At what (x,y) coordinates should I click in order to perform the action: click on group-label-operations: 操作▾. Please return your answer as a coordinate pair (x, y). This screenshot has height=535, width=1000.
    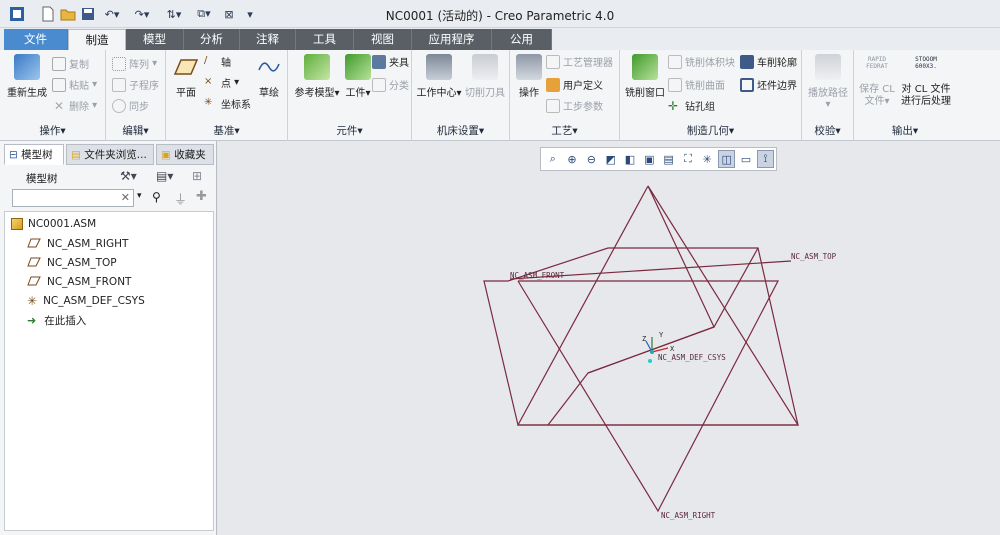
    Looking at the image, I should click on (52, 130).